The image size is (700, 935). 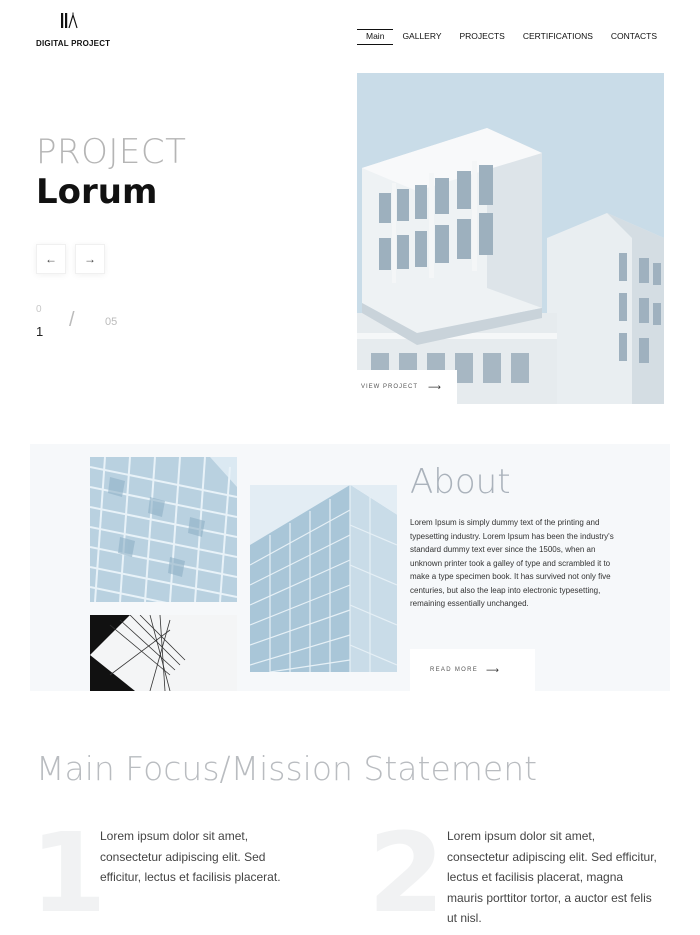 I want to click on slide-counter: 0 1 / 05, so click(x=86, y=324).